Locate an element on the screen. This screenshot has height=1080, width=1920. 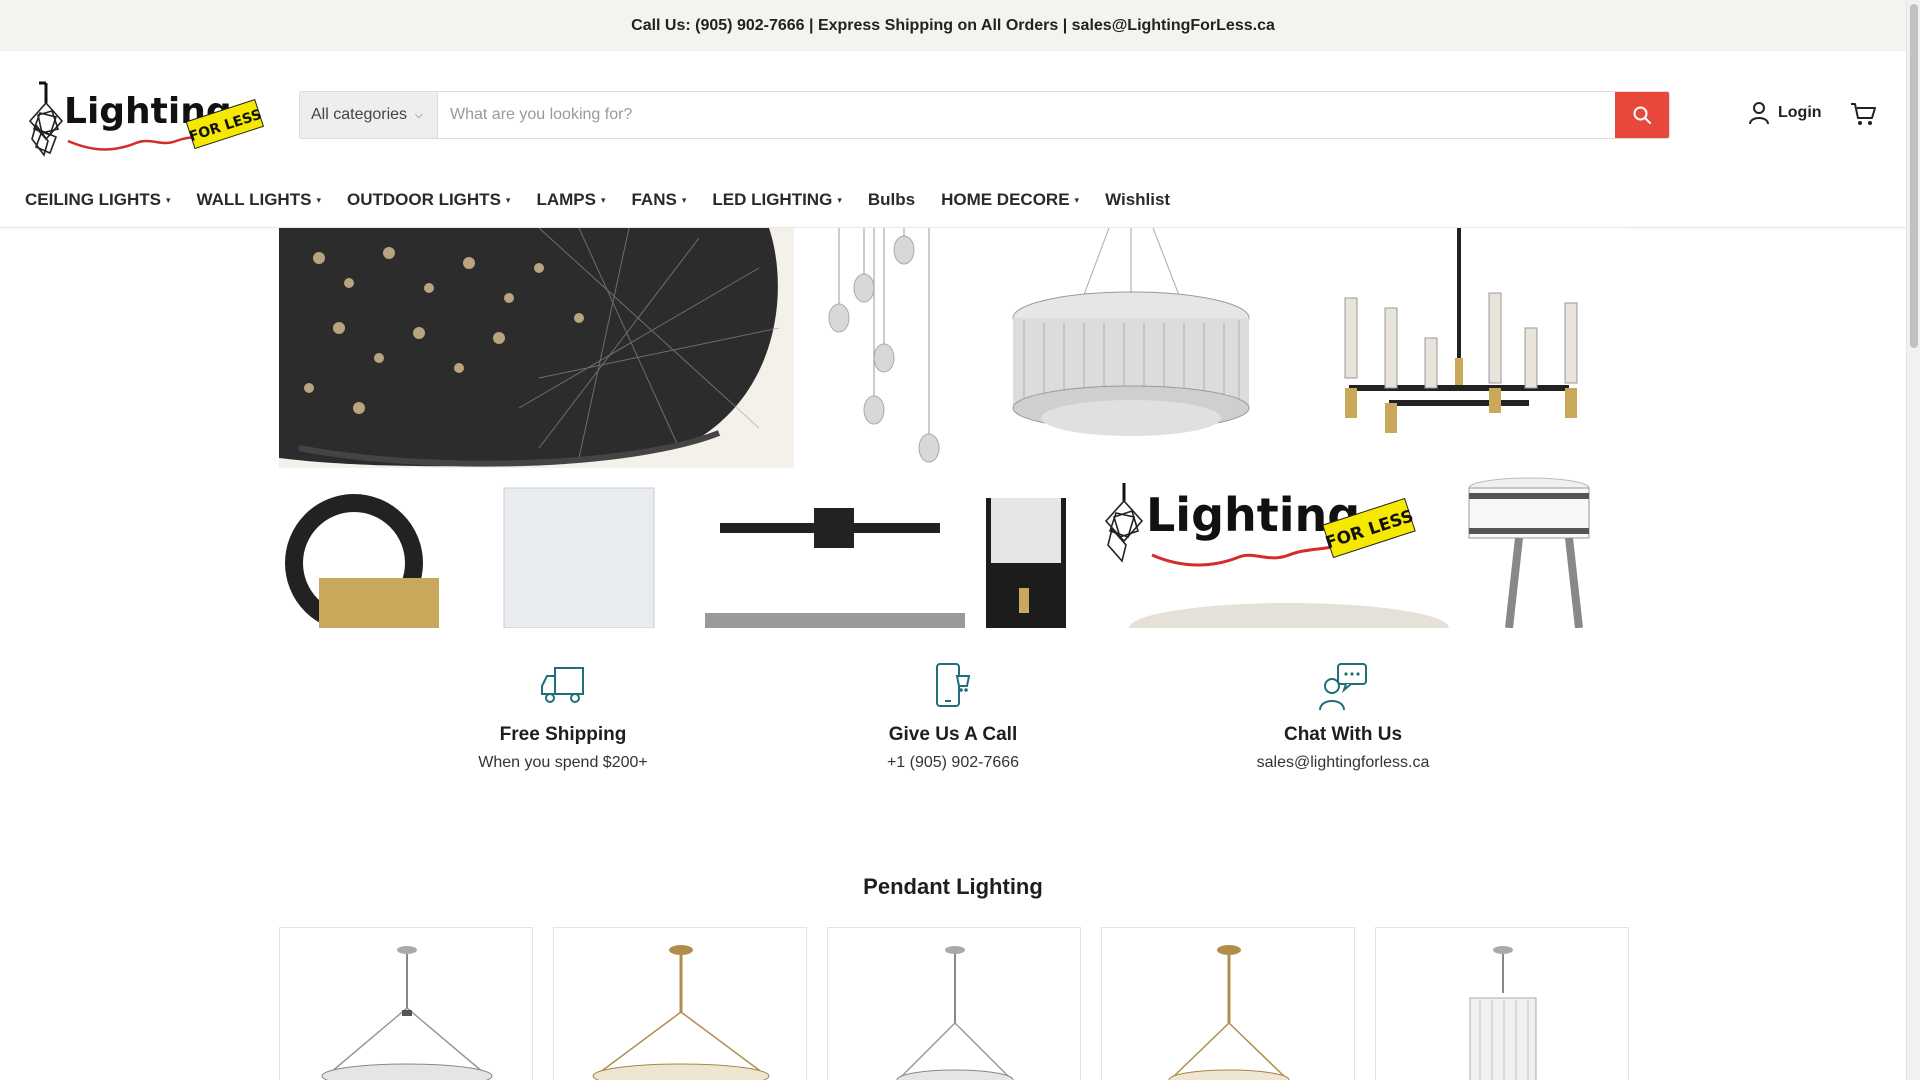
nav-item-lamps: LAMPS ▾ is located at coordinates (570, 200).